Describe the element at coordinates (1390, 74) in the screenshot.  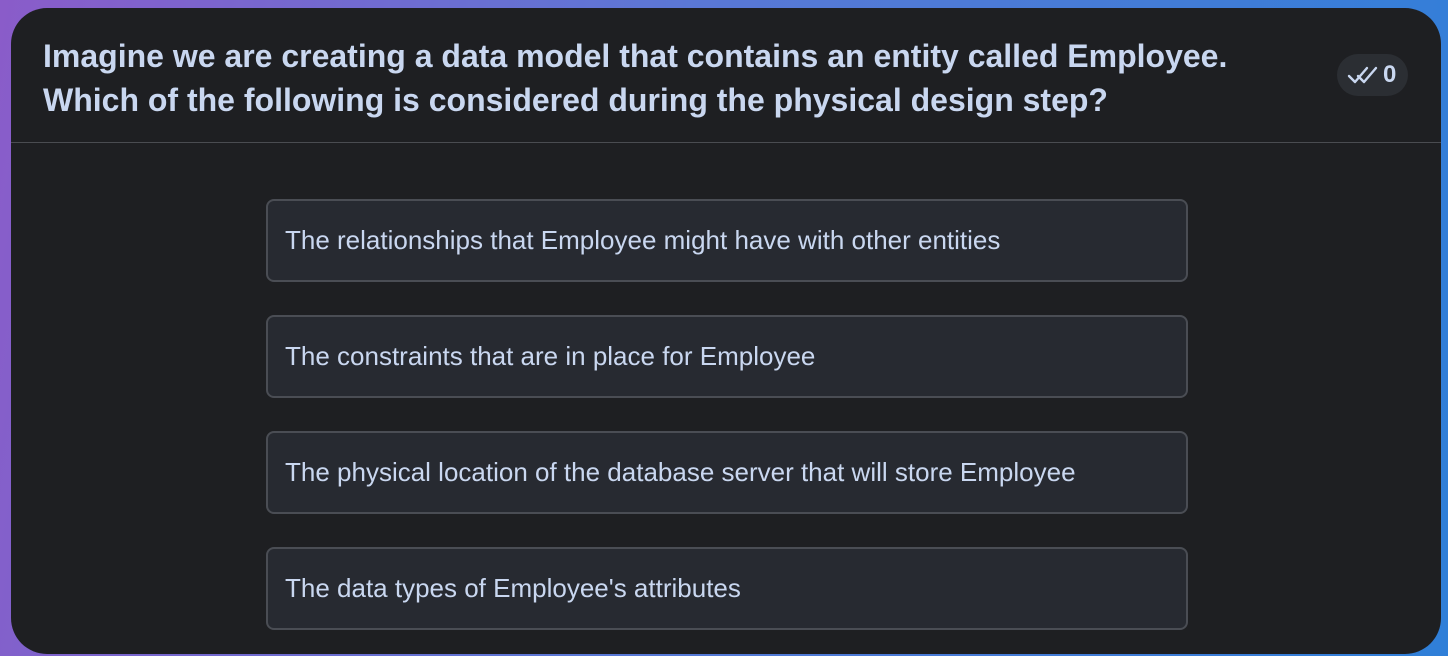
I see `vote-count: 0` at that location.